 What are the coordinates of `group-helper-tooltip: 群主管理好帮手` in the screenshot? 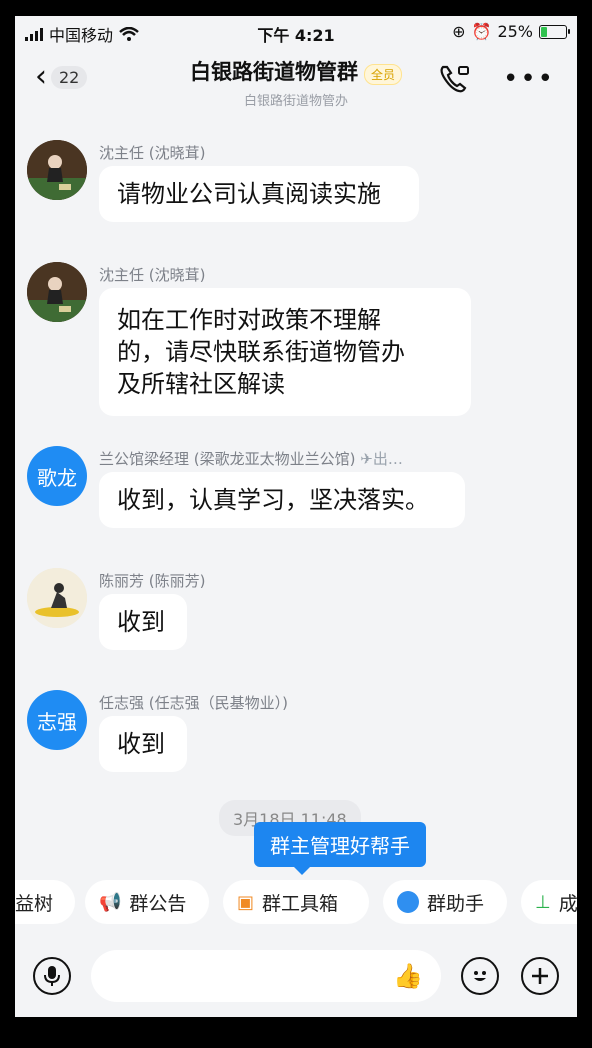 It's located at (340, 848).